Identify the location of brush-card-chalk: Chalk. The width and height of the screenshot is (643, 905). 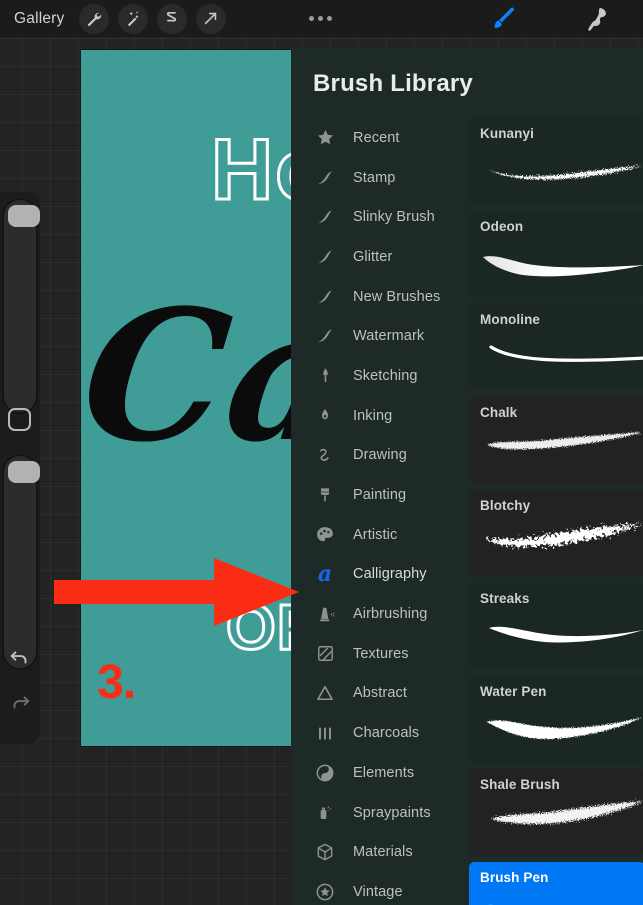
(556, 440).